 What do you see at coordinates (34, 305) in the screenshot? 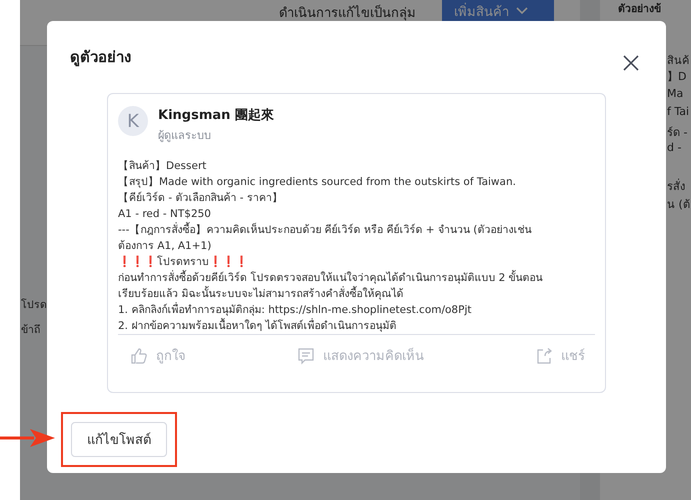
I see `background-text: โปรด` at bounding box center [34, 305].